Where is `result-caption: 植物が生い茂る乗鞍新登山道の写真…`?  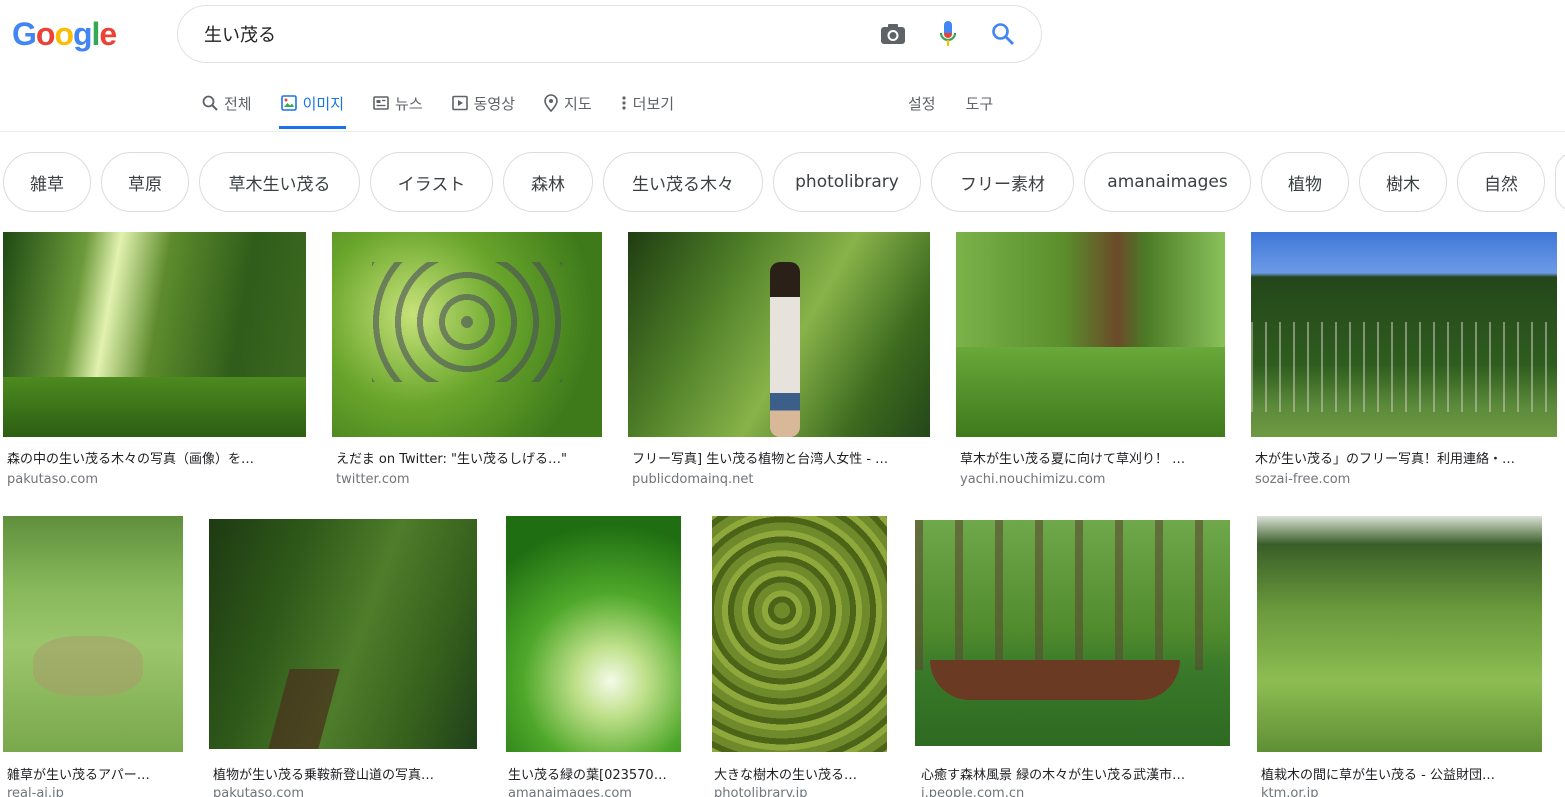 result-caption: 植物が生い茂る乗鞍新登山道の写真… is located at coordinates (345, 773).